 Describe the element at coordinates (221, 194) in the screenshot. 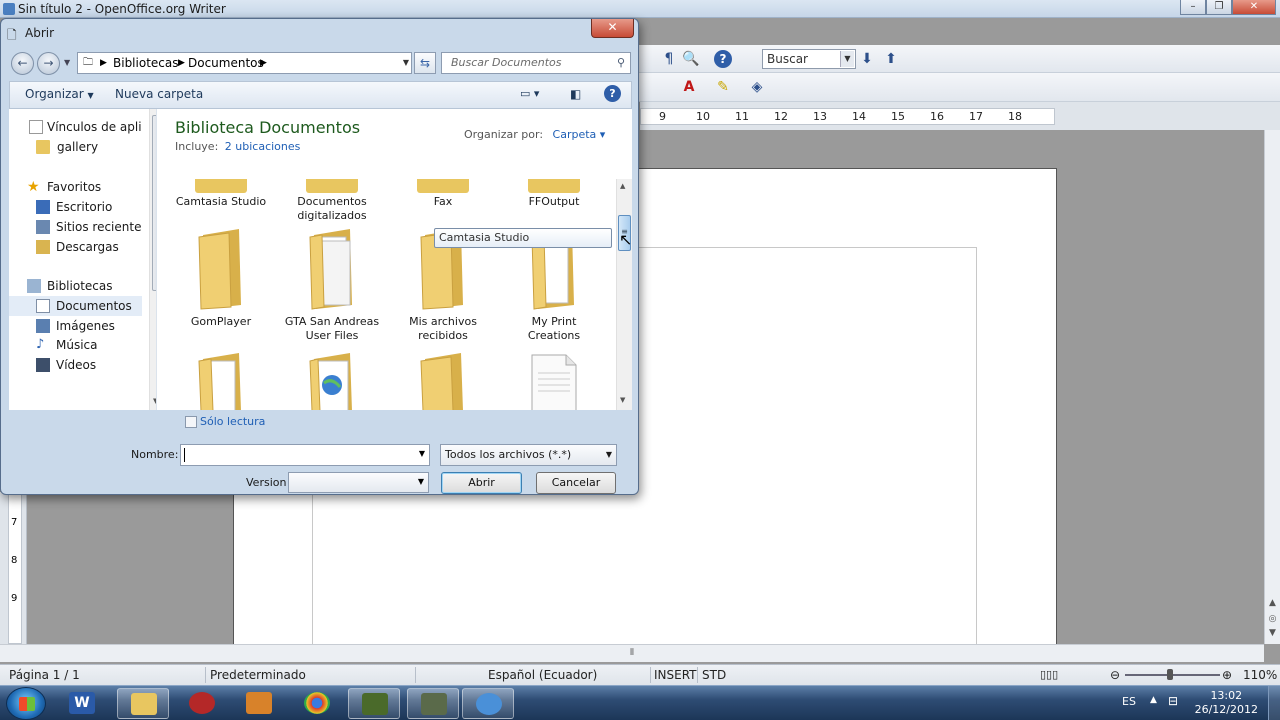

I see `folder-item: Camtasia Studio` at that location.